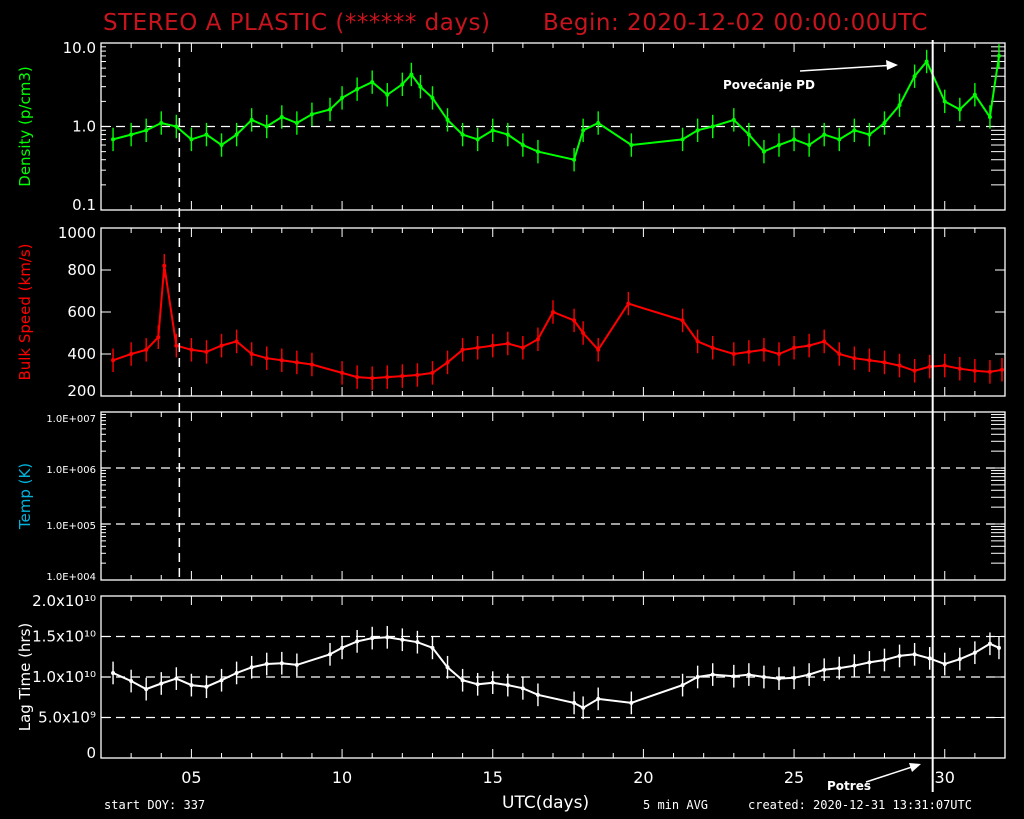 The height and width of the screenshot is (819, 1024). I want to click on density-panel-y-label: Density (p/cm3), so click(25, 126).